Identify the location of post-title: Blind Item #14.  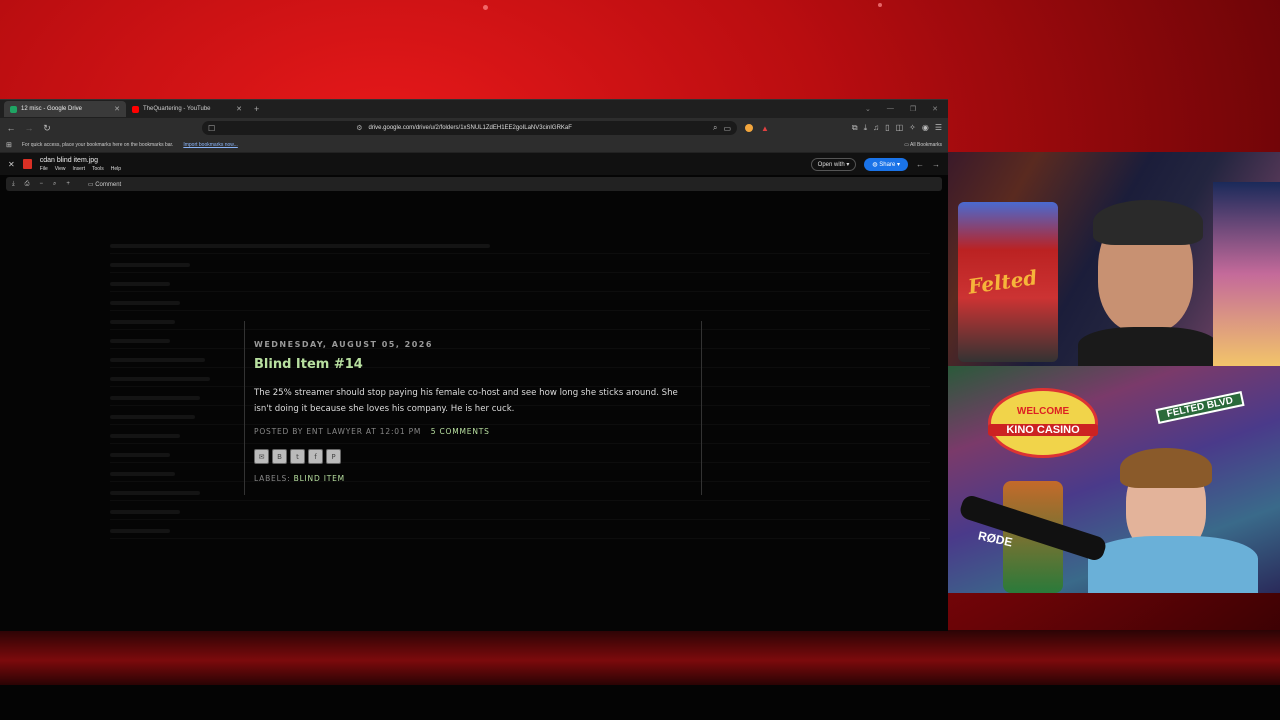
(308, 364).